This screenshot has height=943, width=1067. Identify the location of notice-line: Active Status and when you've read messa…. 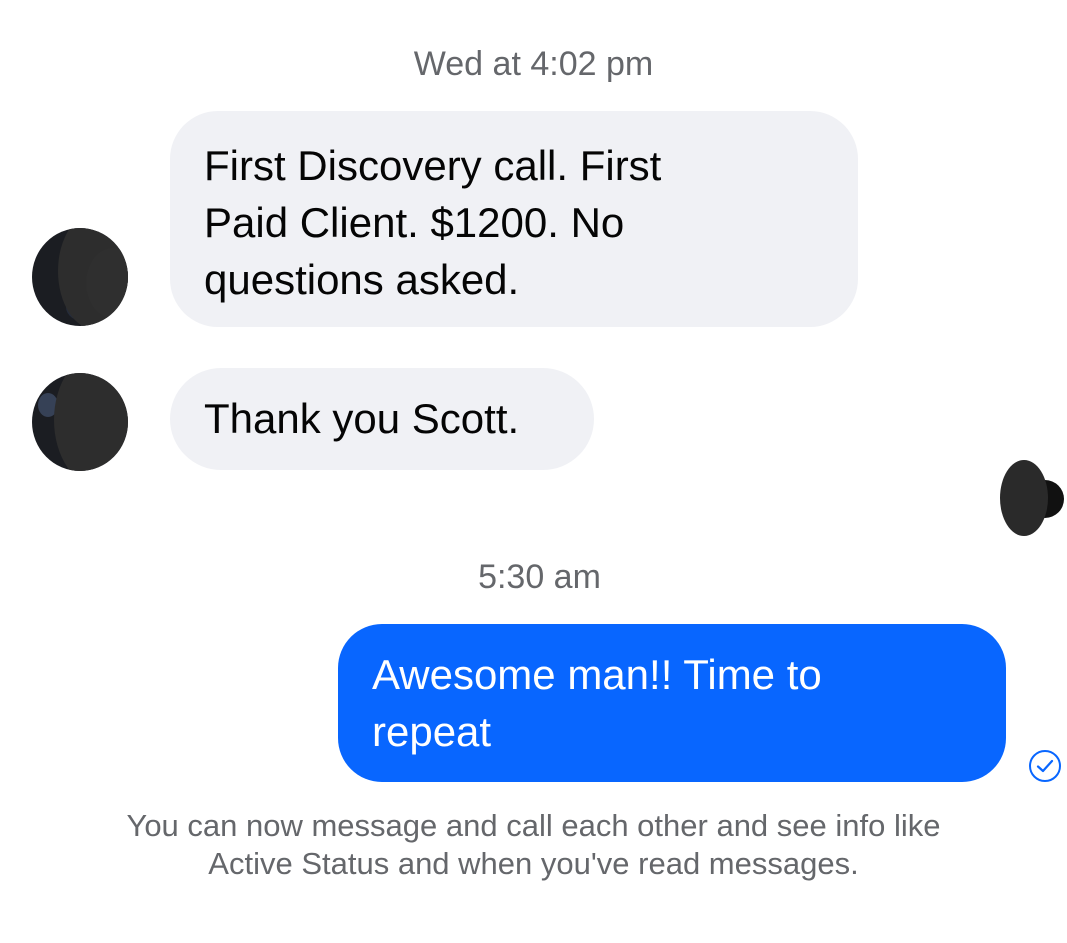
(533, 863).